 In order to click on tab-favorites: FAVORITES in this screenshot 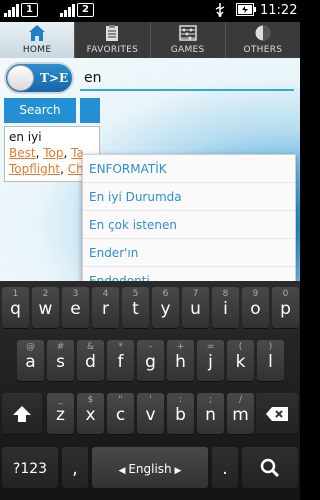, I will do `click(113, 40)`.